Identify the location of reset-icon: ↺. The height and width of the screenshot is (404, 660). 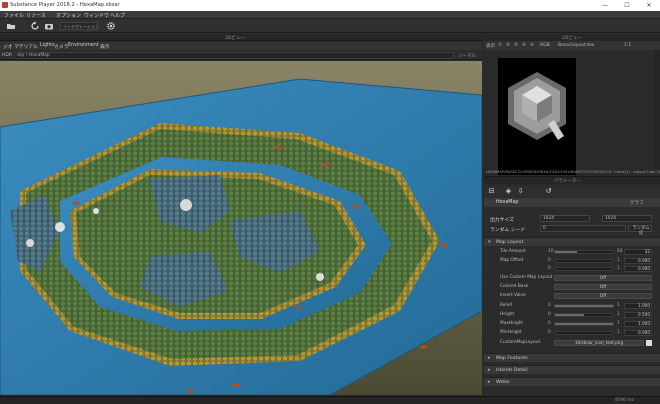
(548, 191).